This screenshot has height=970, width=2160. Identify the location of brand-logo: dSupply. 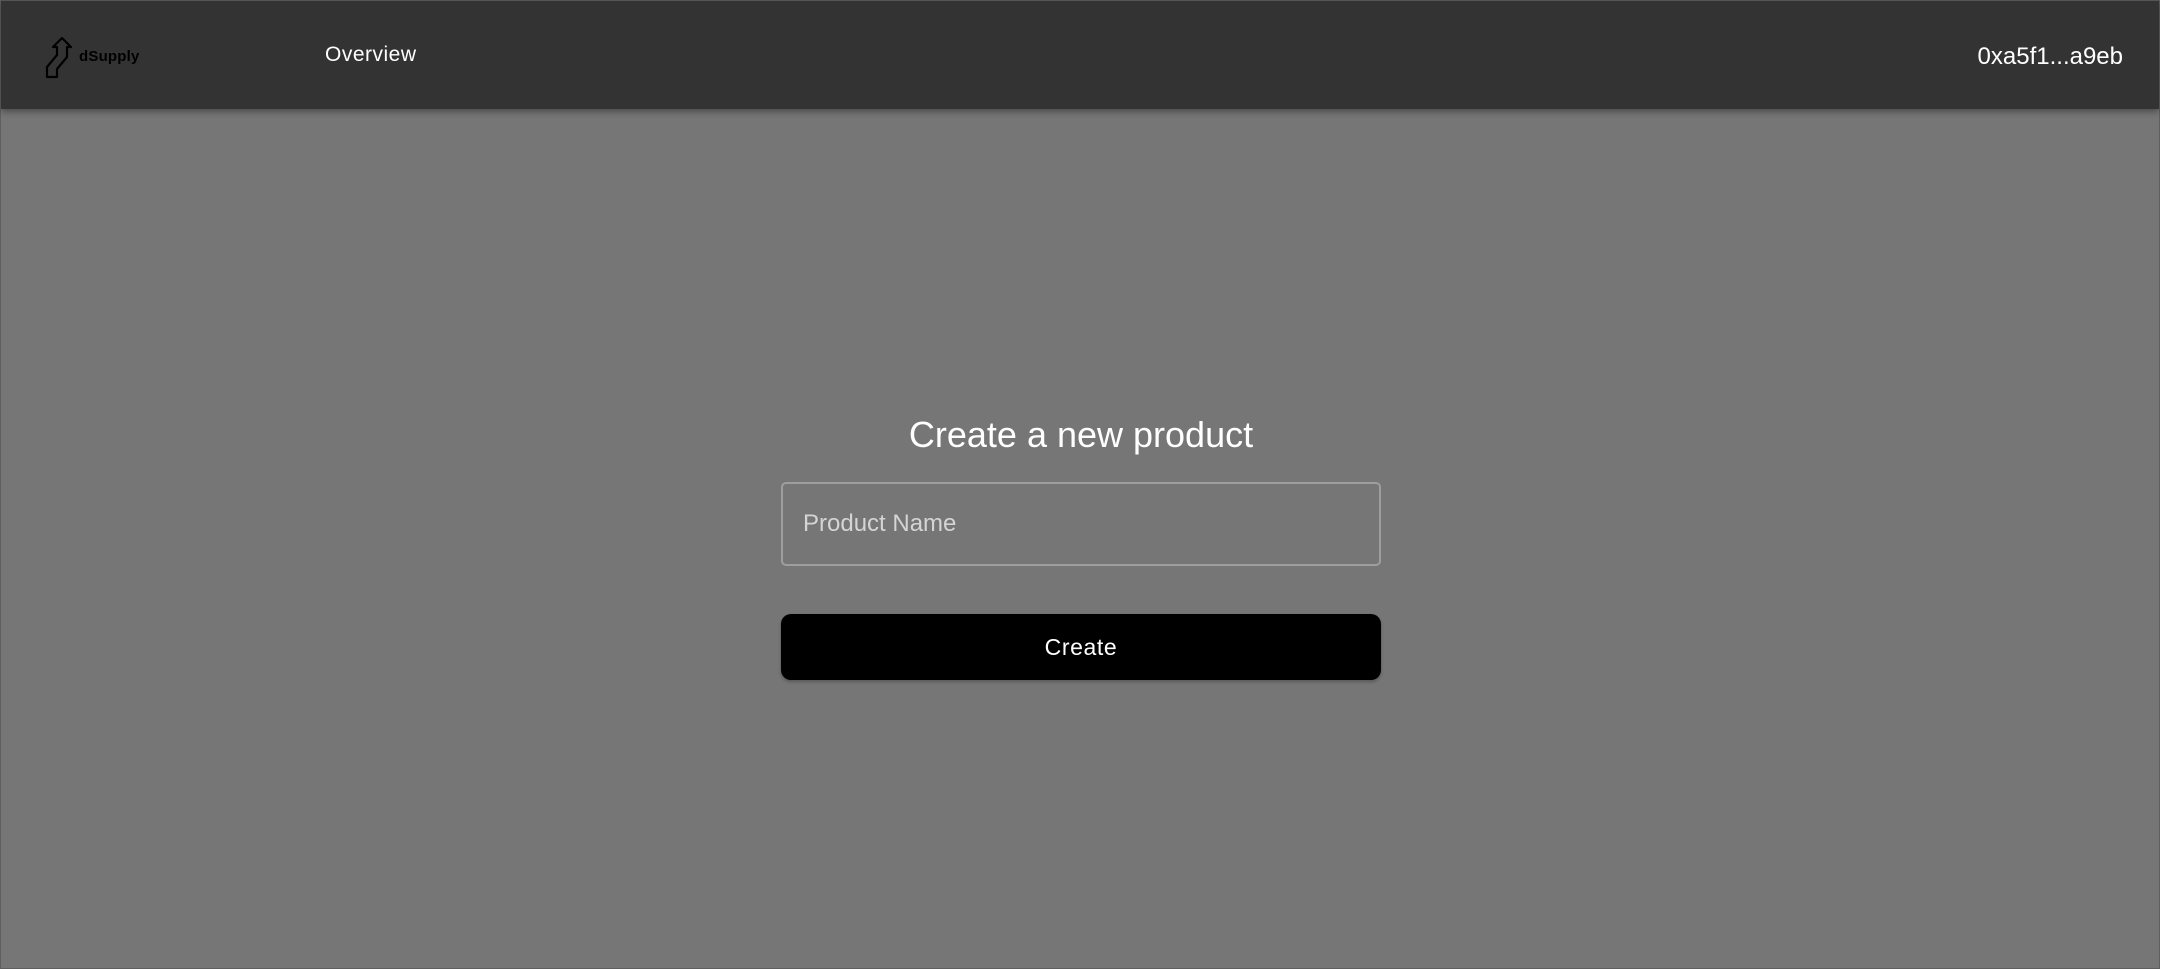
(91, 58).